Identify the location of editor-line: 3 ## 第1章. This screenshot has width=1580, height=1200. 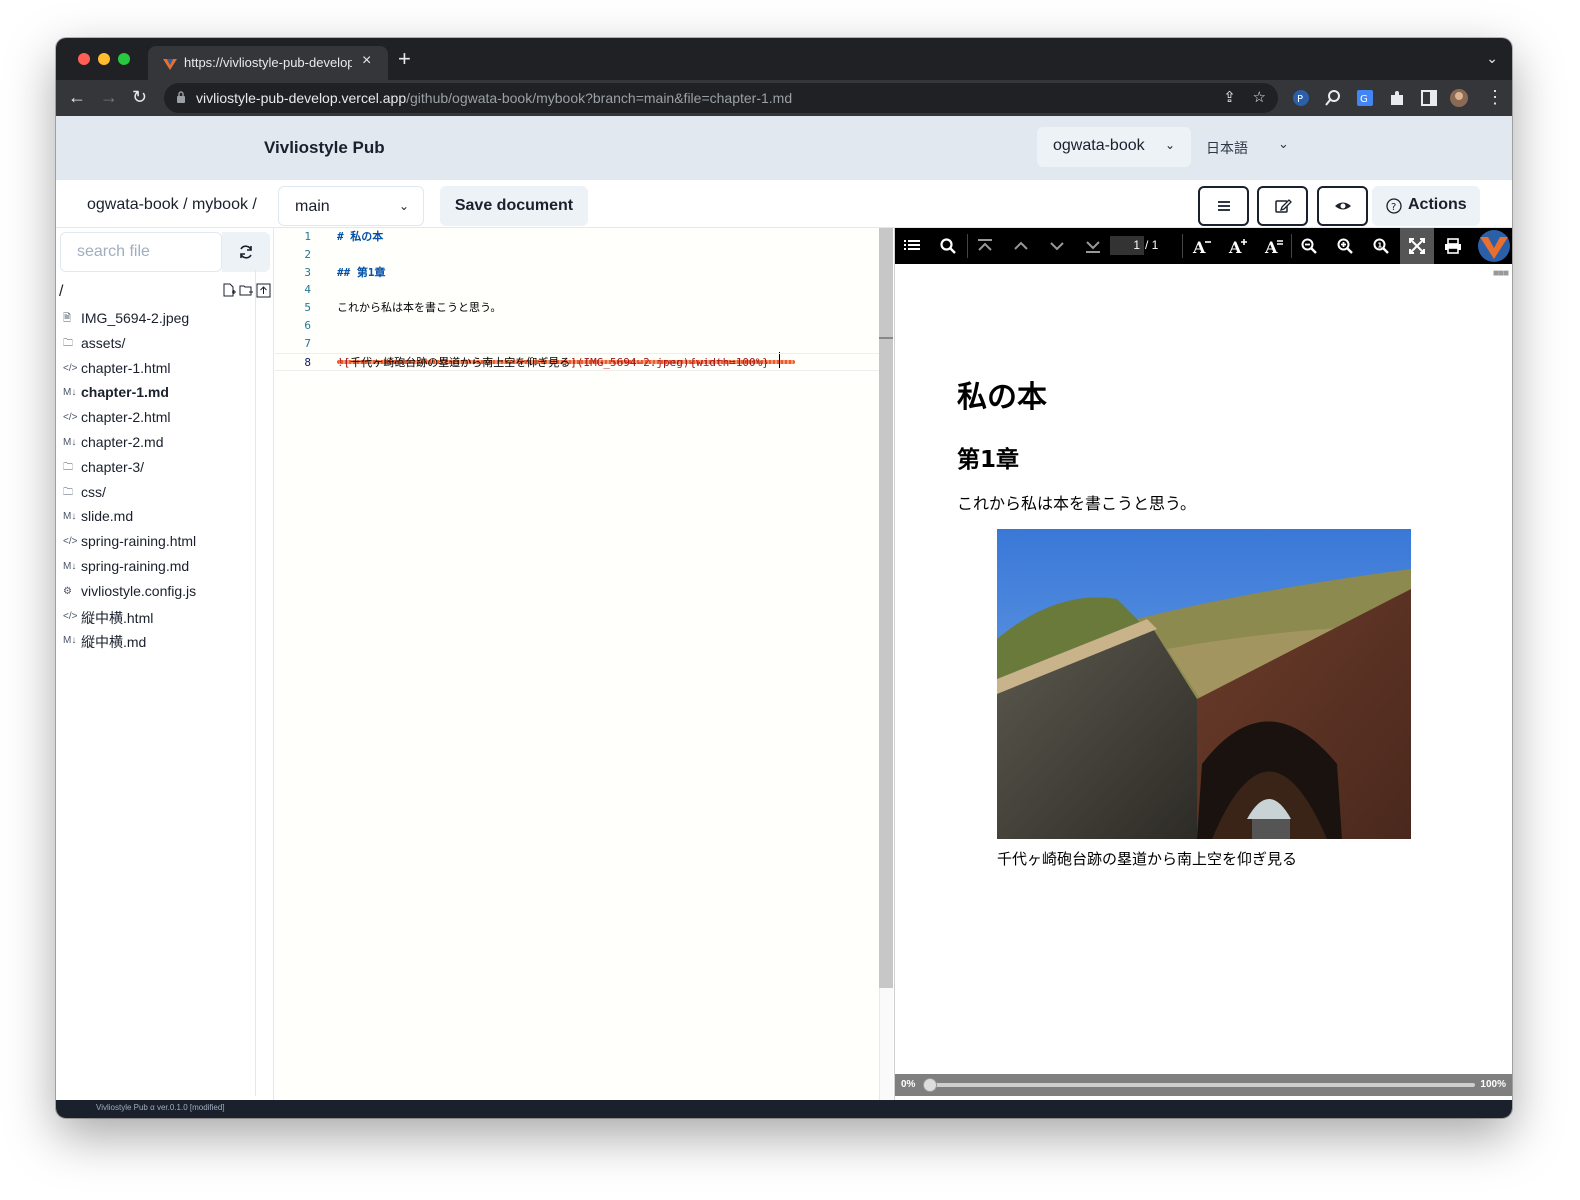
(577, 273).